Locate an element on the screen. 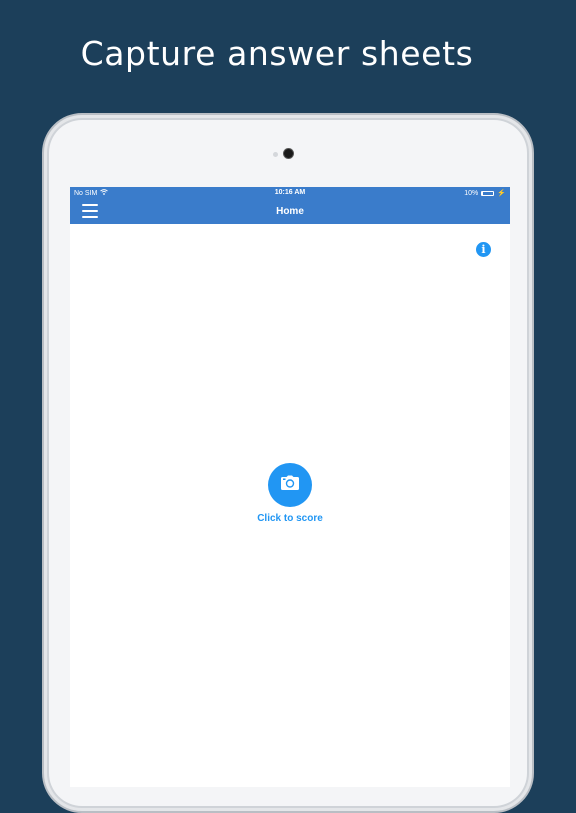  headline: Capture answer sheets is located at coordinates (277, 53).